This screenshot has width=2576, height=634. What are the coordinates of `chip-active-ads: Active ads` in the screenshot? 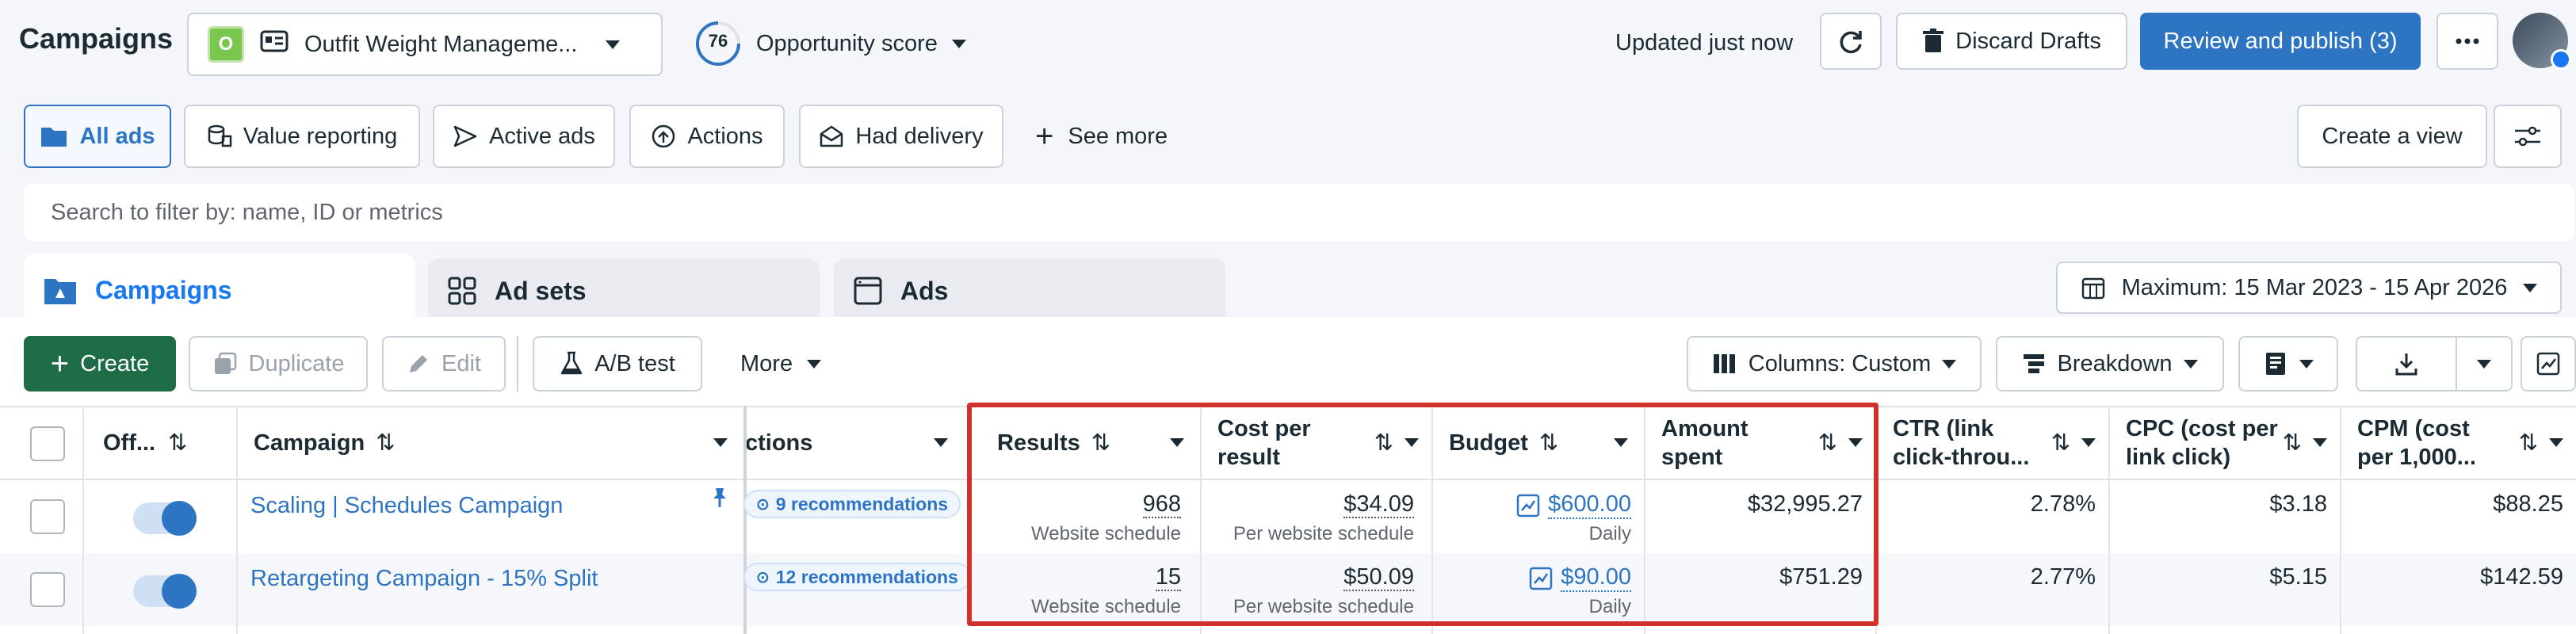 It's located at (524, 136).